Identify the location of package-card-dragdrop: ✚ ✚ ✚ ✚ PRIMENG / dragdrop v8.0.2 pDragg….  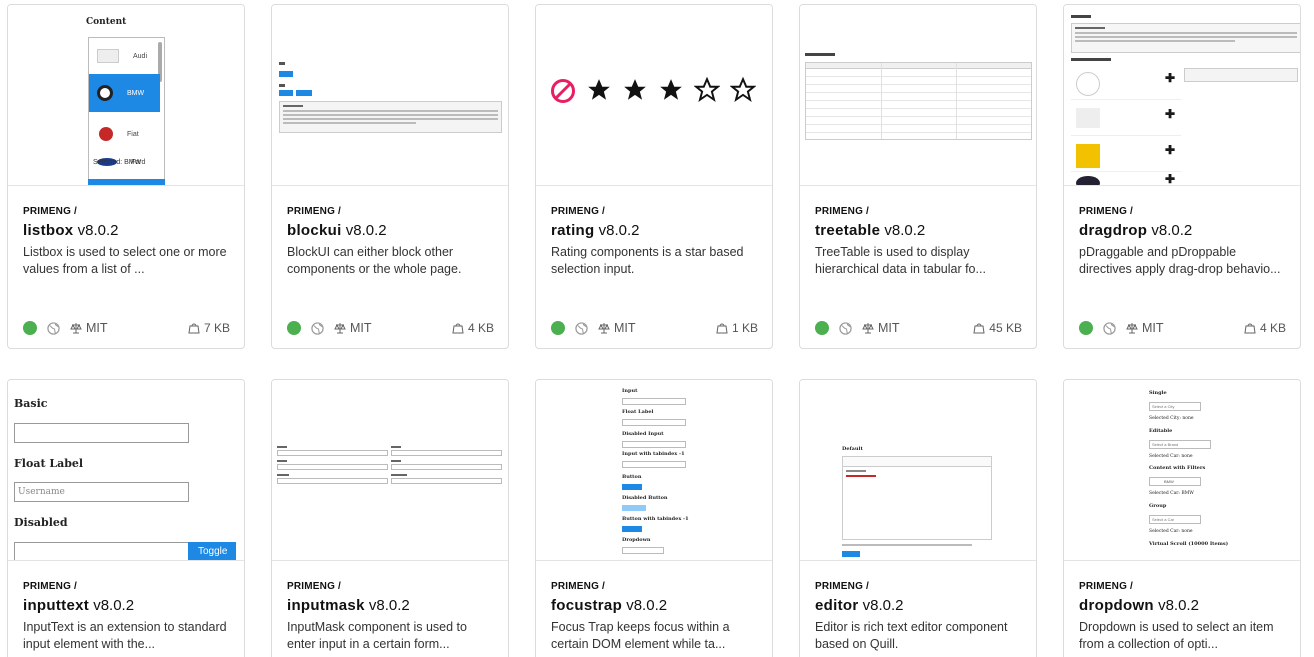
(1182, 176).